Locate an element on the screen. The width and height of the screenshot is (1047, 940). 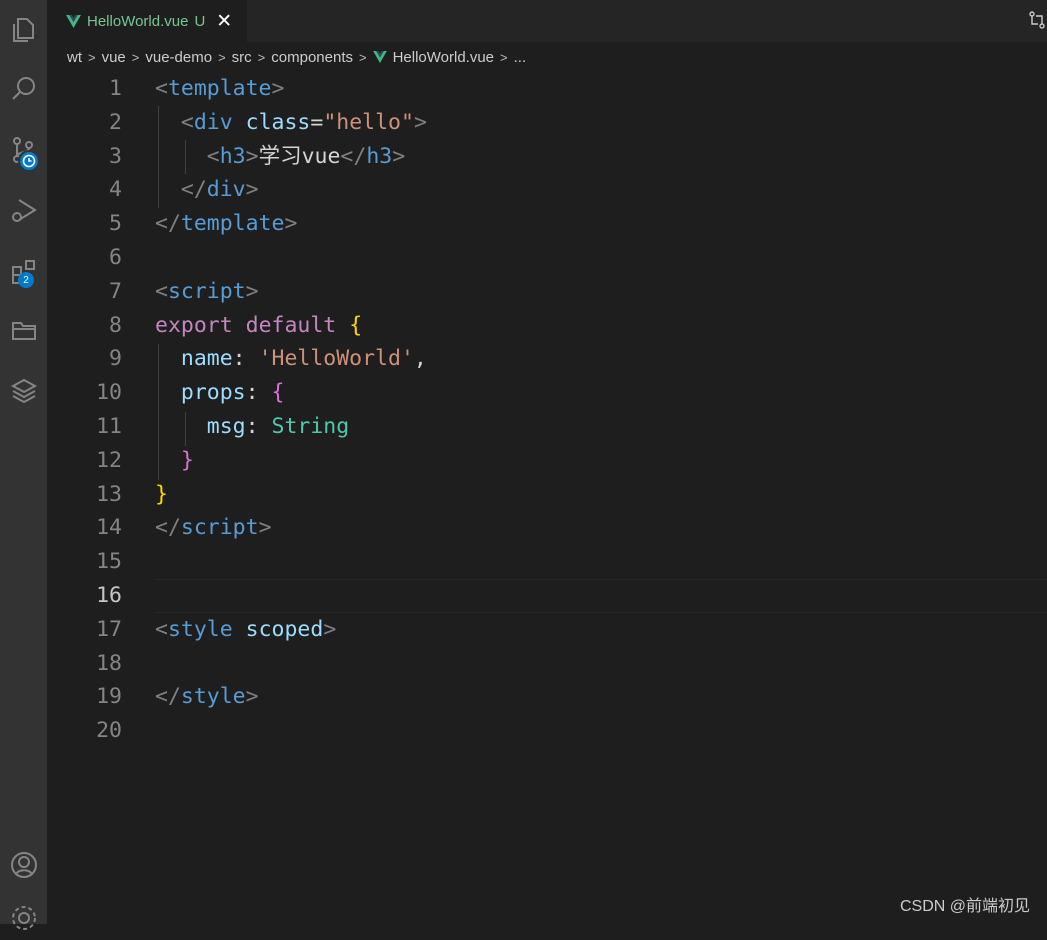
code-line: 17 <style scoped> is located at coordinates (547, 630).